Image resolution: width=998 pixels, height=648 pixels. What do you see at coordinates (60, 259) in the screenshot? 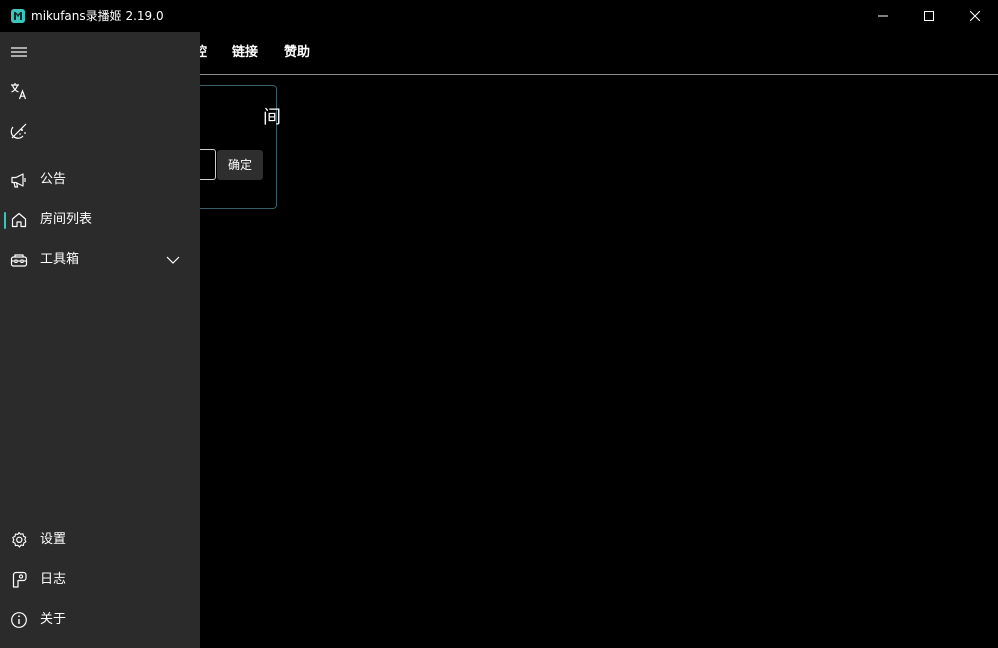
I see `pane-item-label: 工具箱` at bounding box center [60, 259].